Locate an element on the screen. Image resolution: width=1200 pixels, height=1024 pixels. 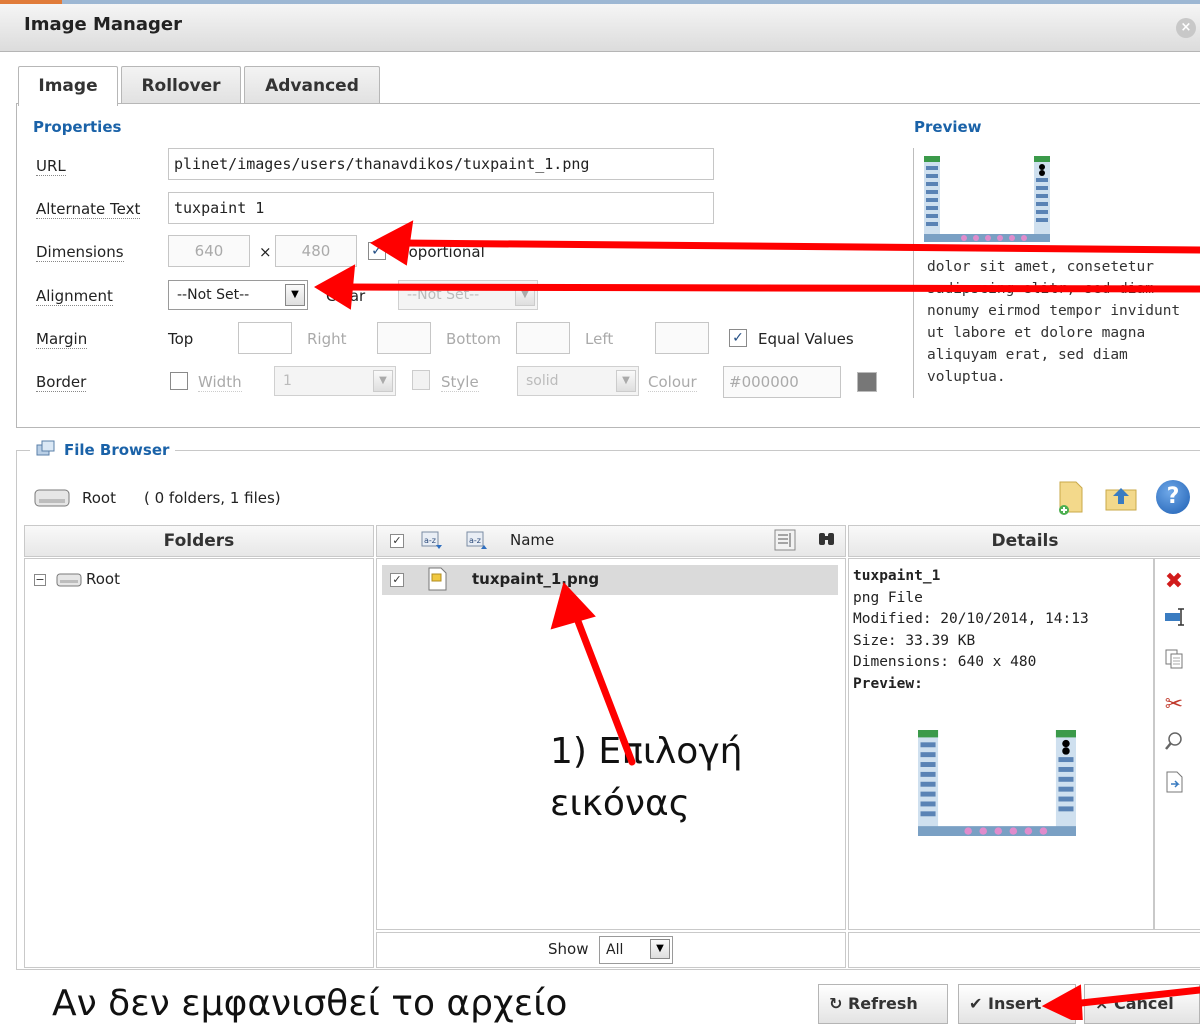
arrow-proportional is located at coordinates (799, 246).